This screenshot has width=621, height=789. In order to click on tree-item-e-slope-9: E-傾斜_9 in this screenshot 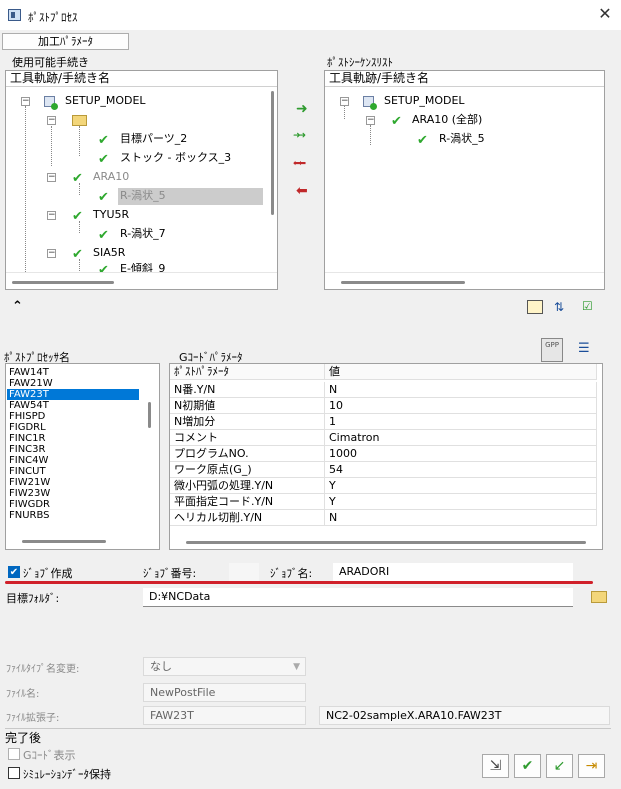, I will do `click(142, 267)`.